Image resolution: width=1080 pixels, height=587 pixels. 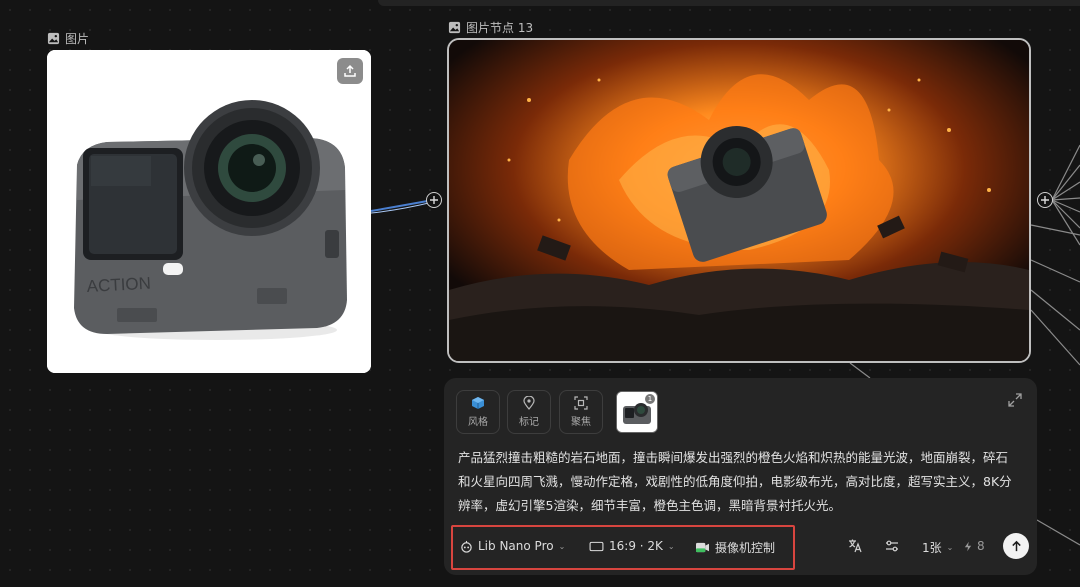 What do you see at coordinates (500, 28) in the screenshot?
I see `generated-node-label: 图片节点 13` at bounding box center [500, 28].